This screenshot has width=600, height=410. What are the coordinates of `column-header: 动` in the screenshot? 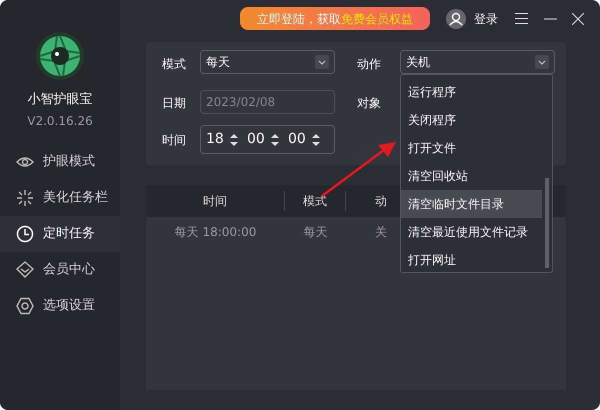 It's located at (381, 201).